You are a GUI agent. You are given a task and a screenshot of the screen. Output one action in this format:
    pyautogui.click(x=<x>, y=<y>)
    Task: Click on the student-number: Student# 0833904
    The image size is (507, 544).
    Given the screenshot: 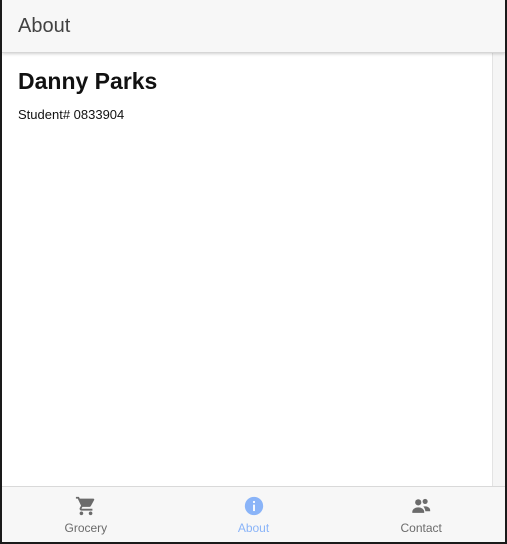 What is the action you would take?
    pyautogui.click(x=71, y=114)
    